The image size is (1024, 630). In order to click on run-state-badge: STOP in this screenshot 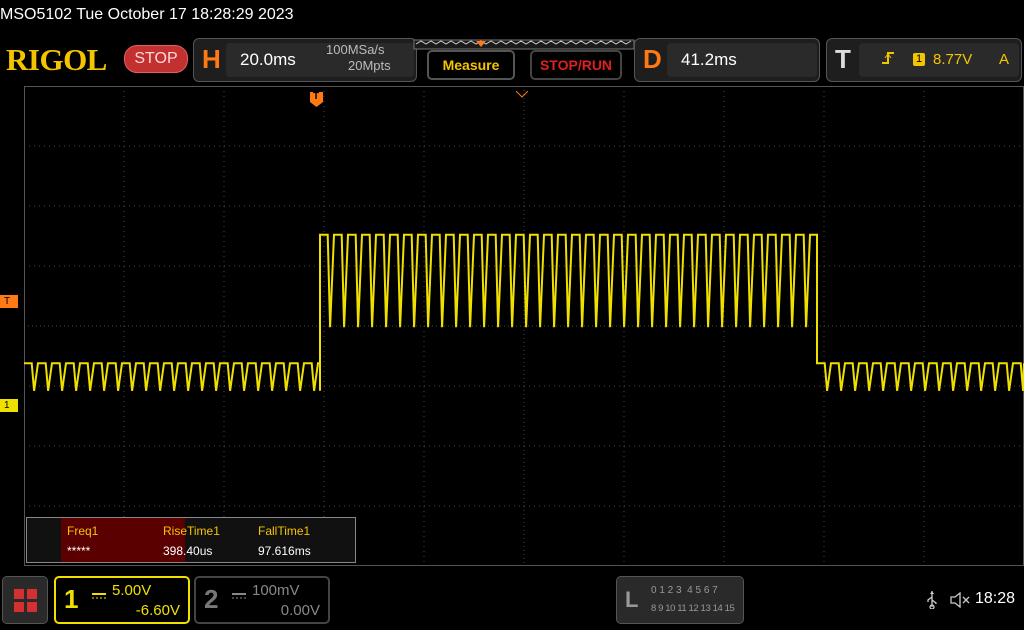, I will do `click(156, 59)`.